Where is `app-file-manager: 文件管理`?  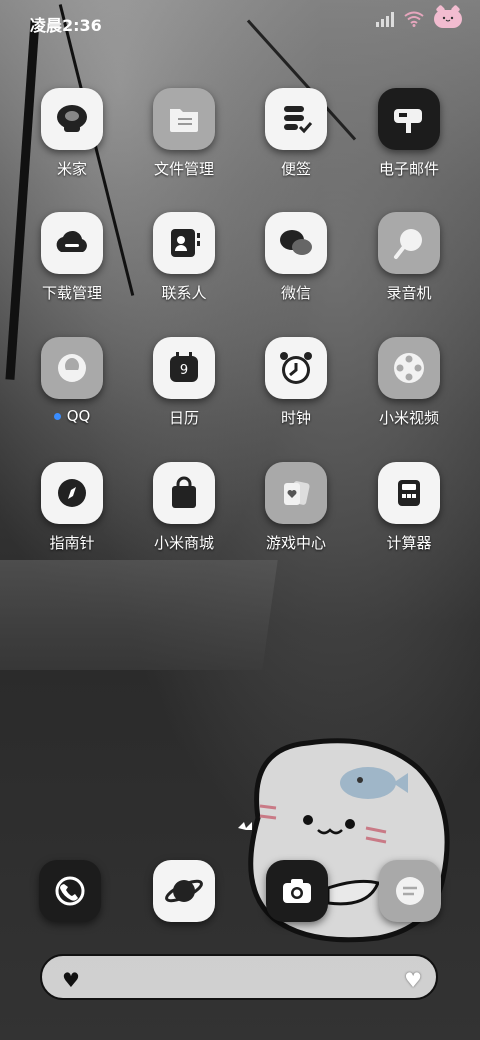
app-file-manager: 文件管理 is located at coordinates (184, 133).